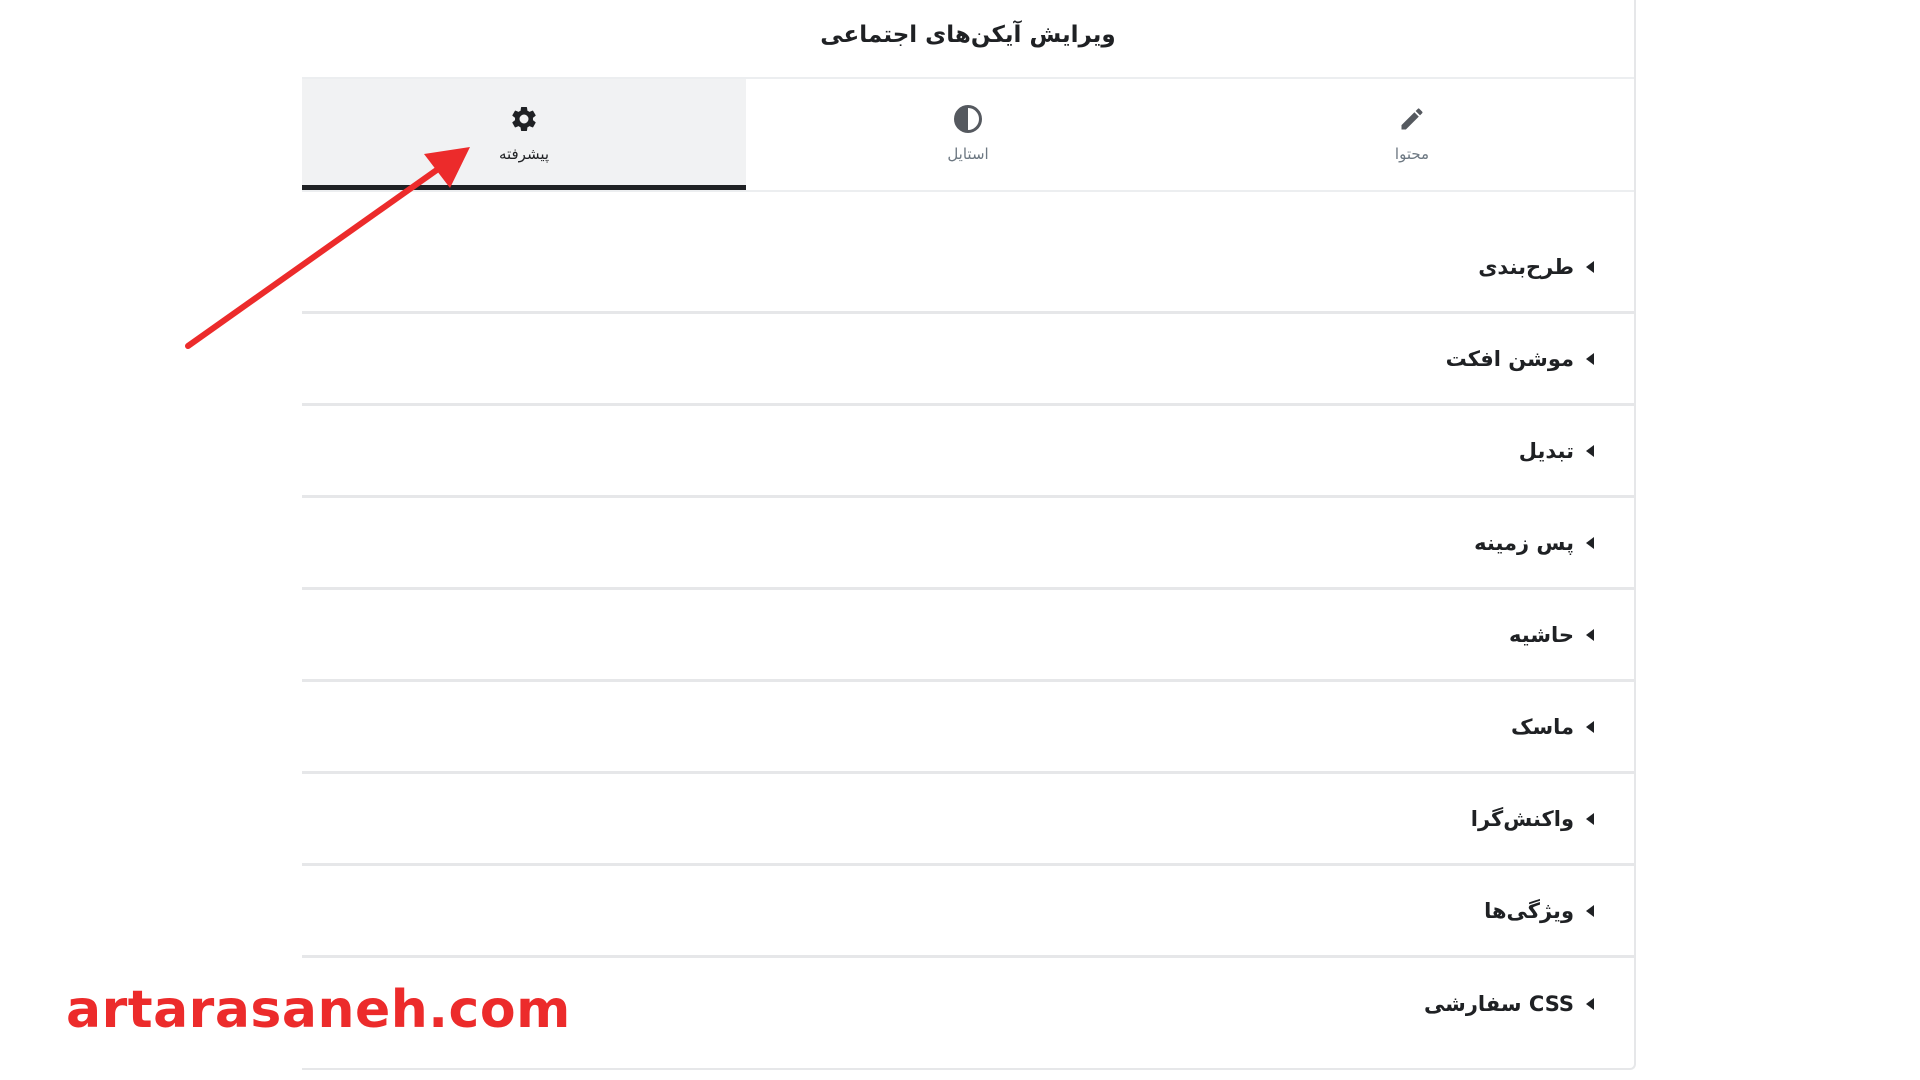  What do you see at coordinates (968, 119) in the screenshot?
I see `contrast-icon` at bounding box center [968, 119].